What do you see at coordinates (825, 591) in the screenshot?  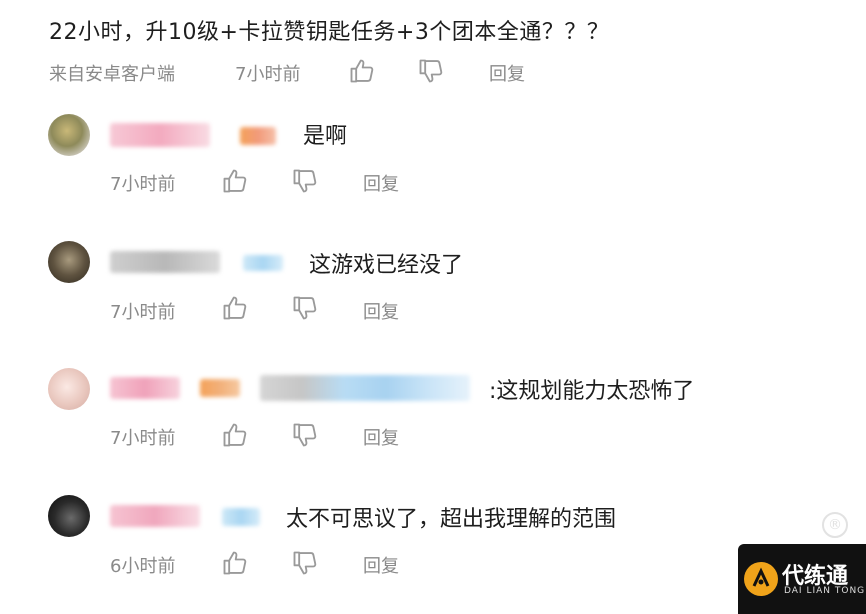 I see `brand-subtitle: DAI LIAN TONG` at bounding box center [825, 591].